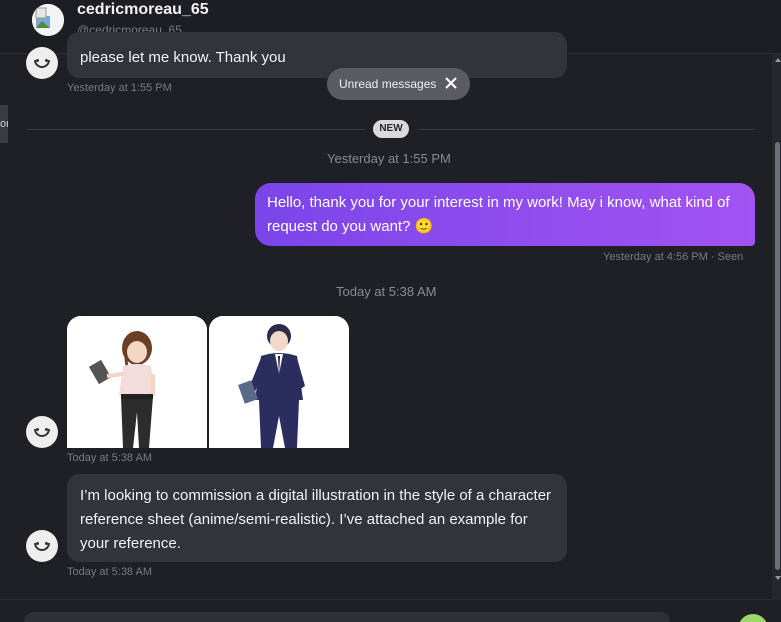 The width and height of the screenshot is (781, 622). I want to click on broken-image-icon, so click(48, 20).